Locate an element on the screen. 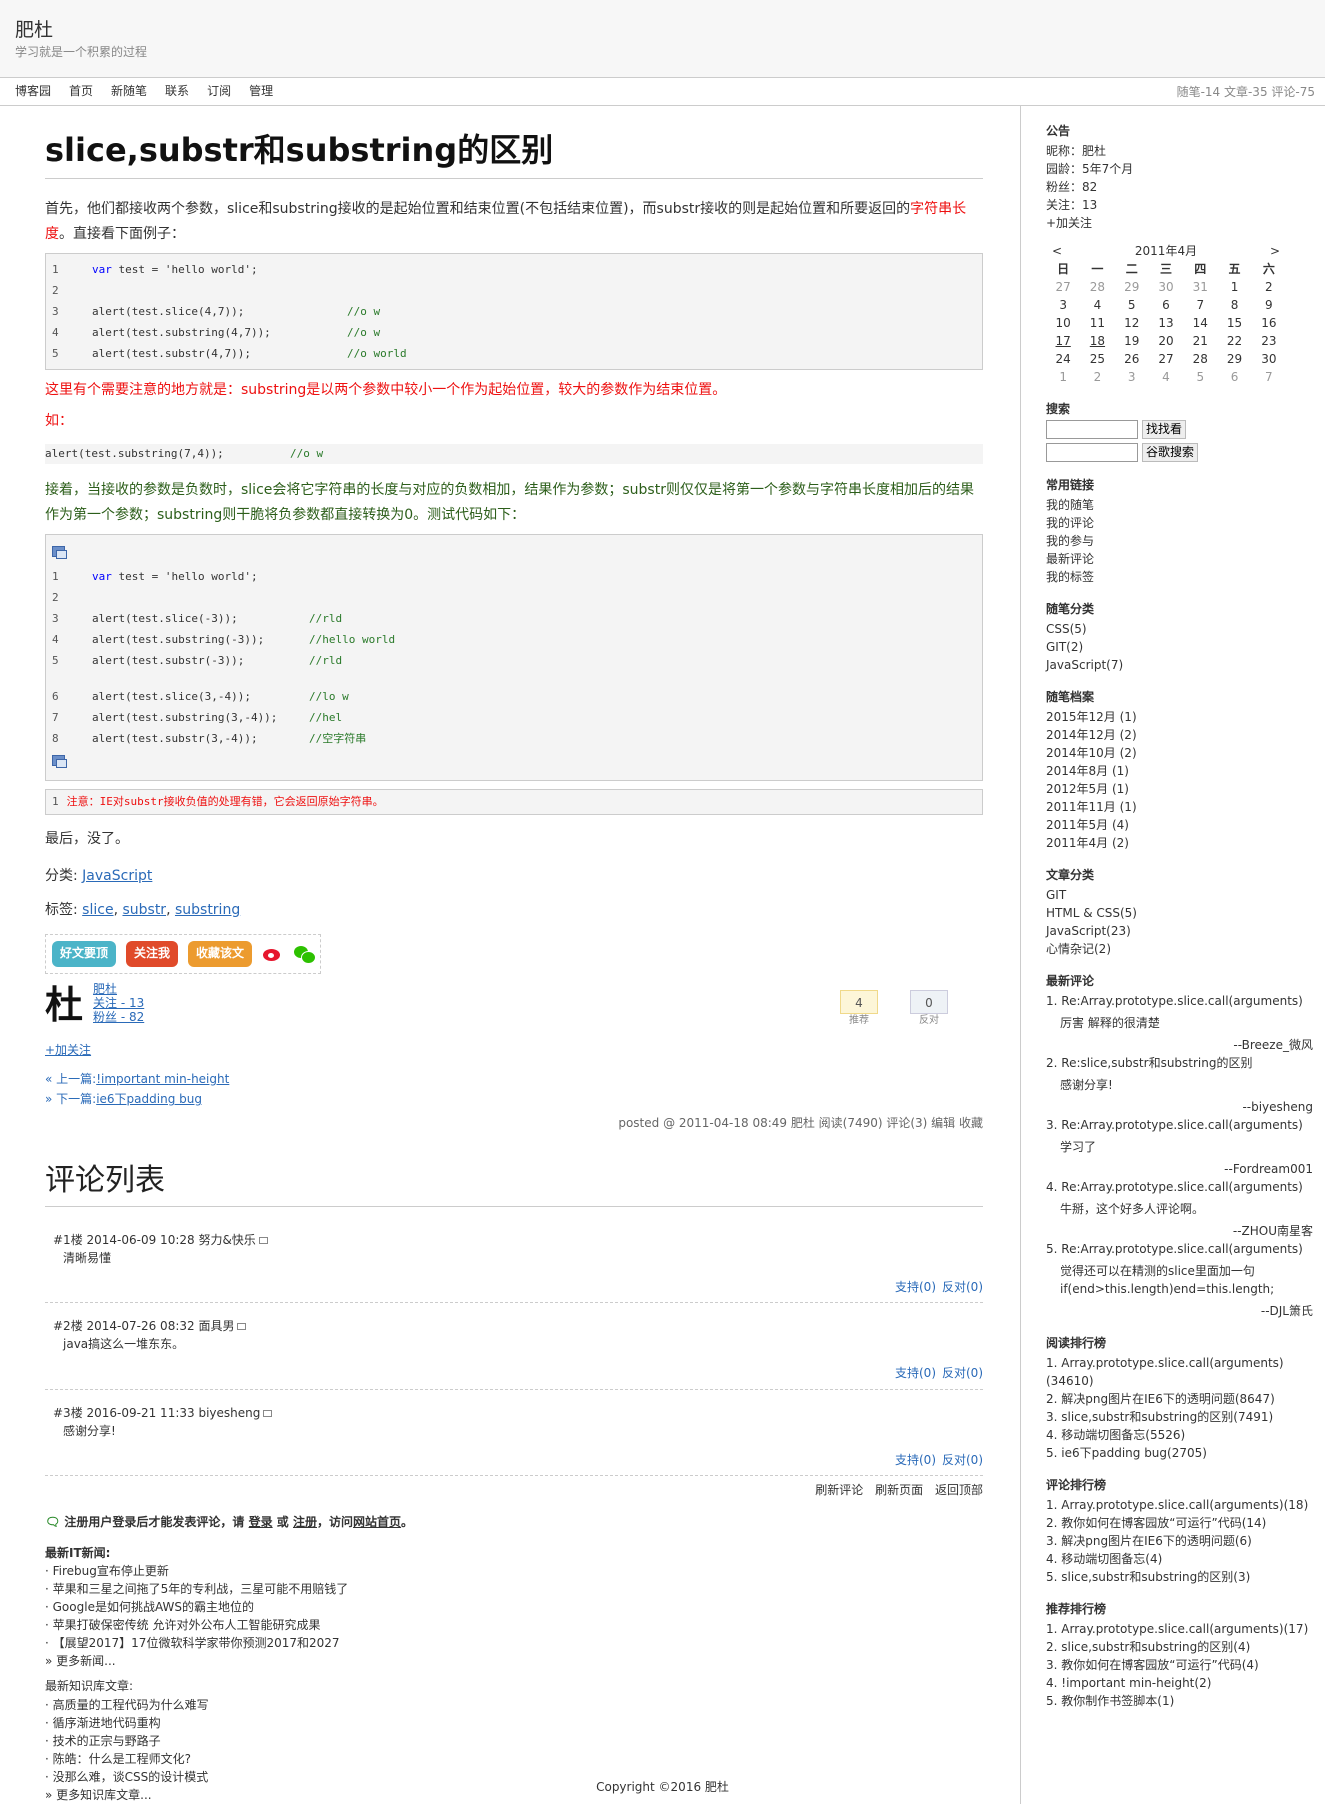 This screenshot has height=1804, width=1325. archive-item: 2011年4月 (2) is located at coordinates (1180, 843).